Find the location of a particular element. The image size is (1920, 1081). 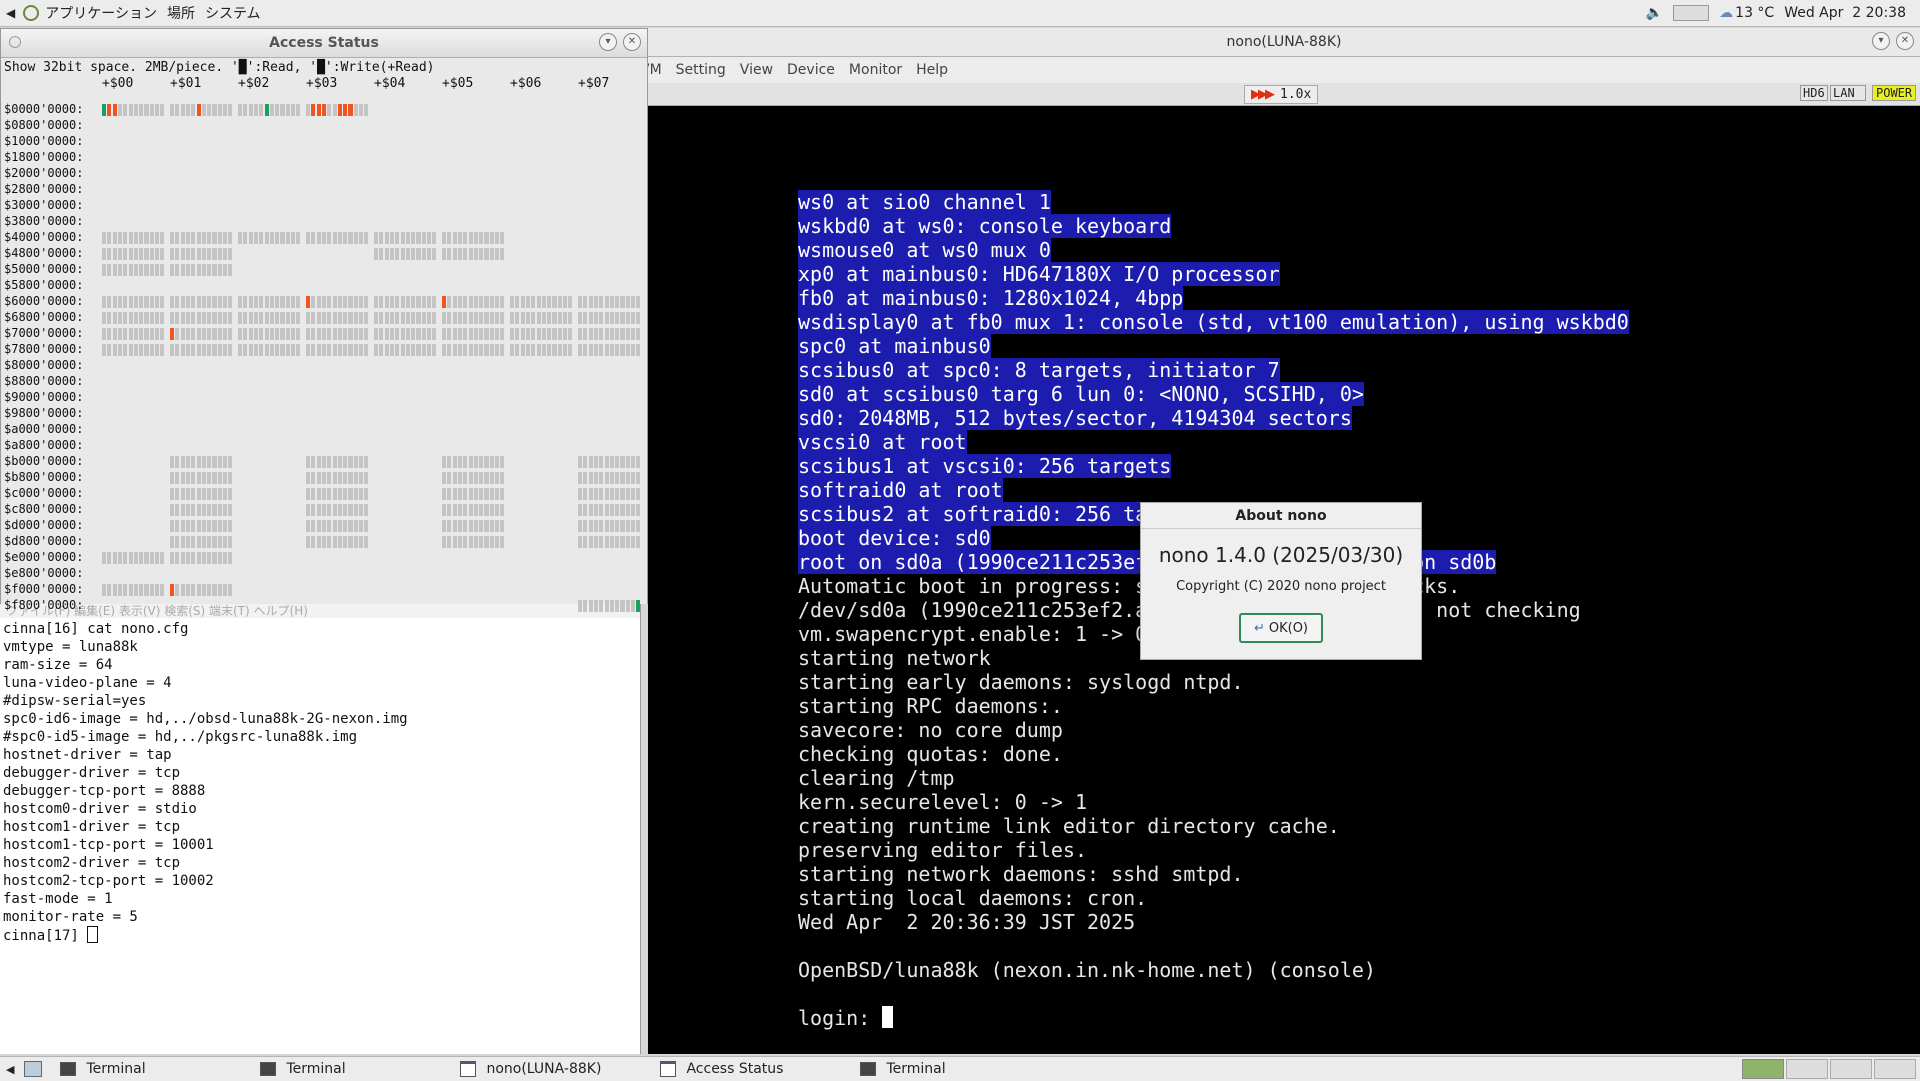

system-menu: システム is located at coordinates (233, 13).